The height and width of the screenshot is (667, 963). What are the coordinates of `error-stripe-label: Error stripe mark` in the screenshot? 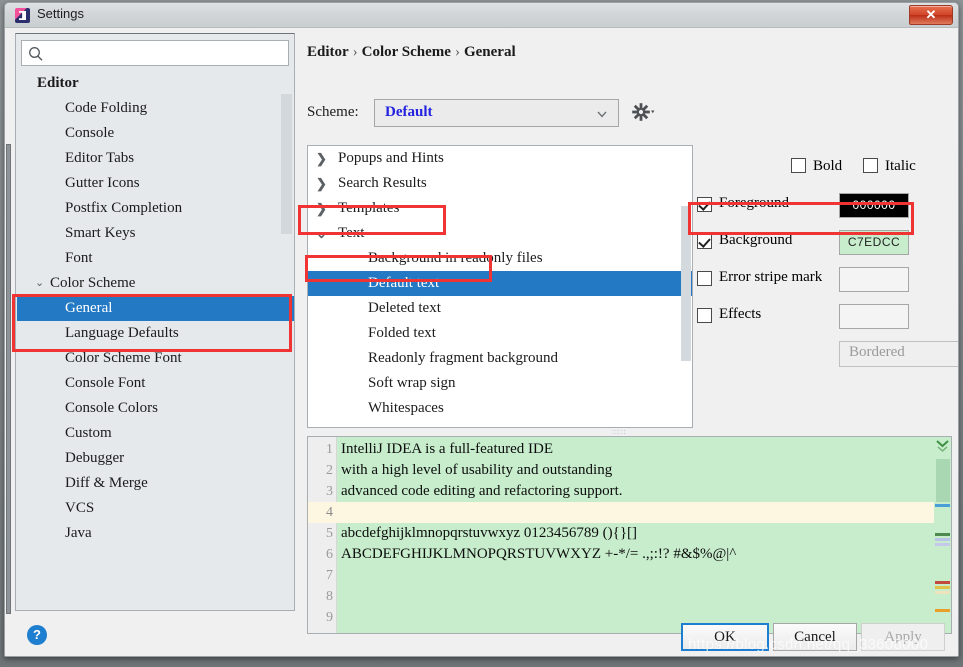 It's located at (771, 277).